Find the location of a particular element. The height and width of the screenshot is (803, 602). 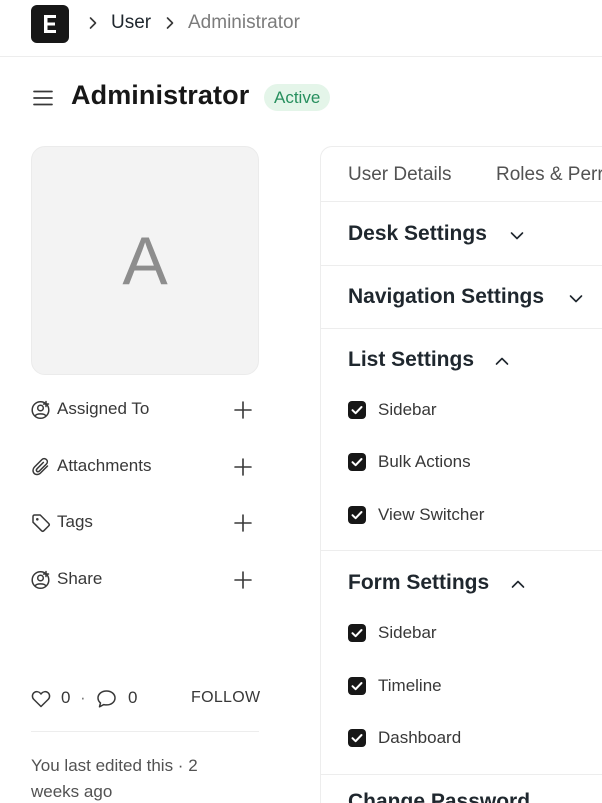

logo-e-icon is located at coordinates (50, 24).